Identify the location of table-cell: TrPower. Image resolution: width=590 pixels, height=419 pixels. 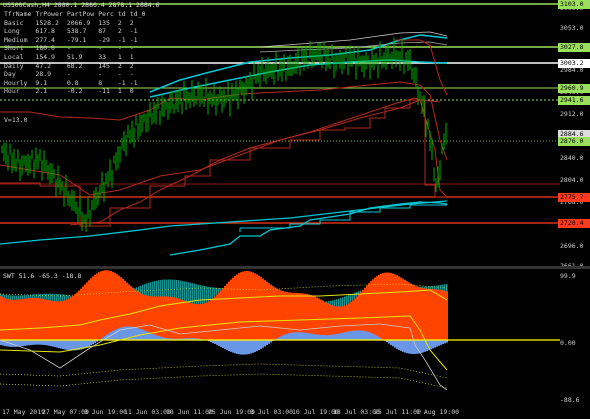
(49, 14).